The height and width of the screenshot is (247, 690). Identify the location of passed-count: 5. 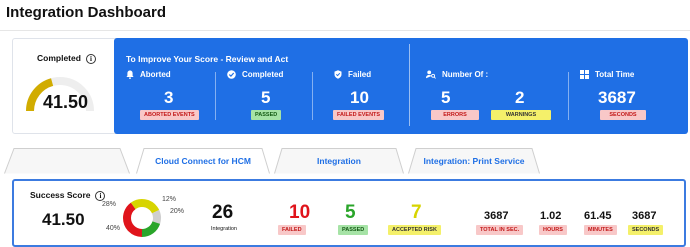
(350, 212).